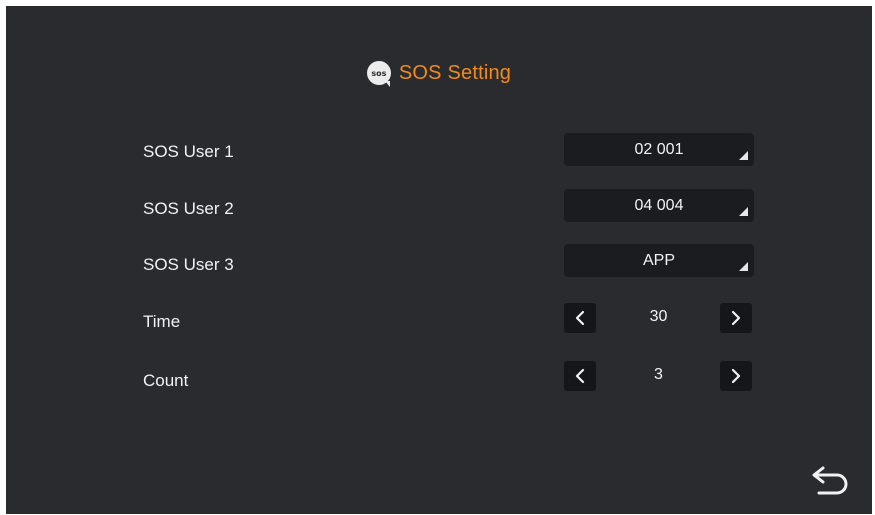  I want to click on back-button, so click(831, 480).